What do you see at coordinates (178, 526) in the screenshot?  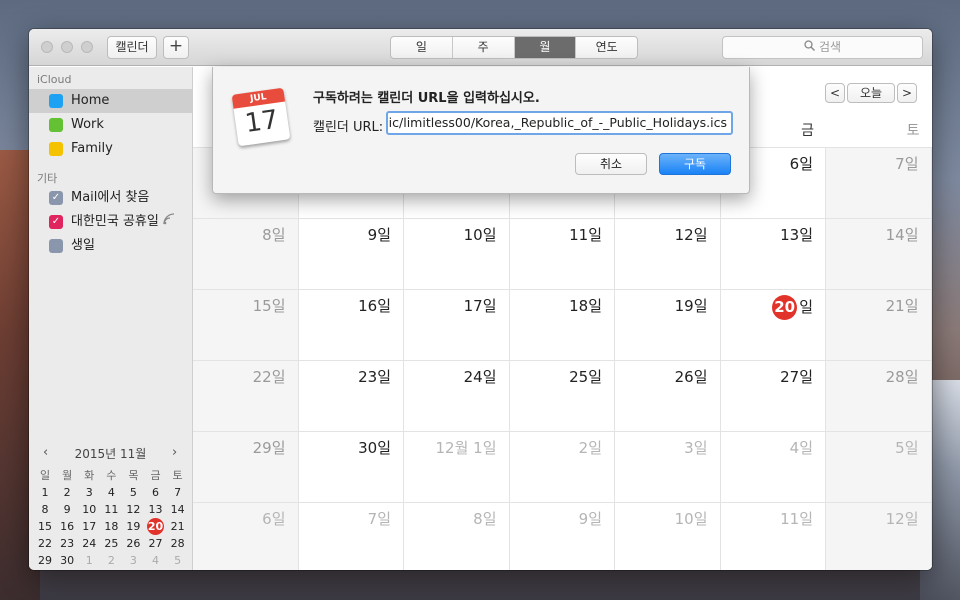 I see `mini-day: 21` at bounding box center [178, 526].